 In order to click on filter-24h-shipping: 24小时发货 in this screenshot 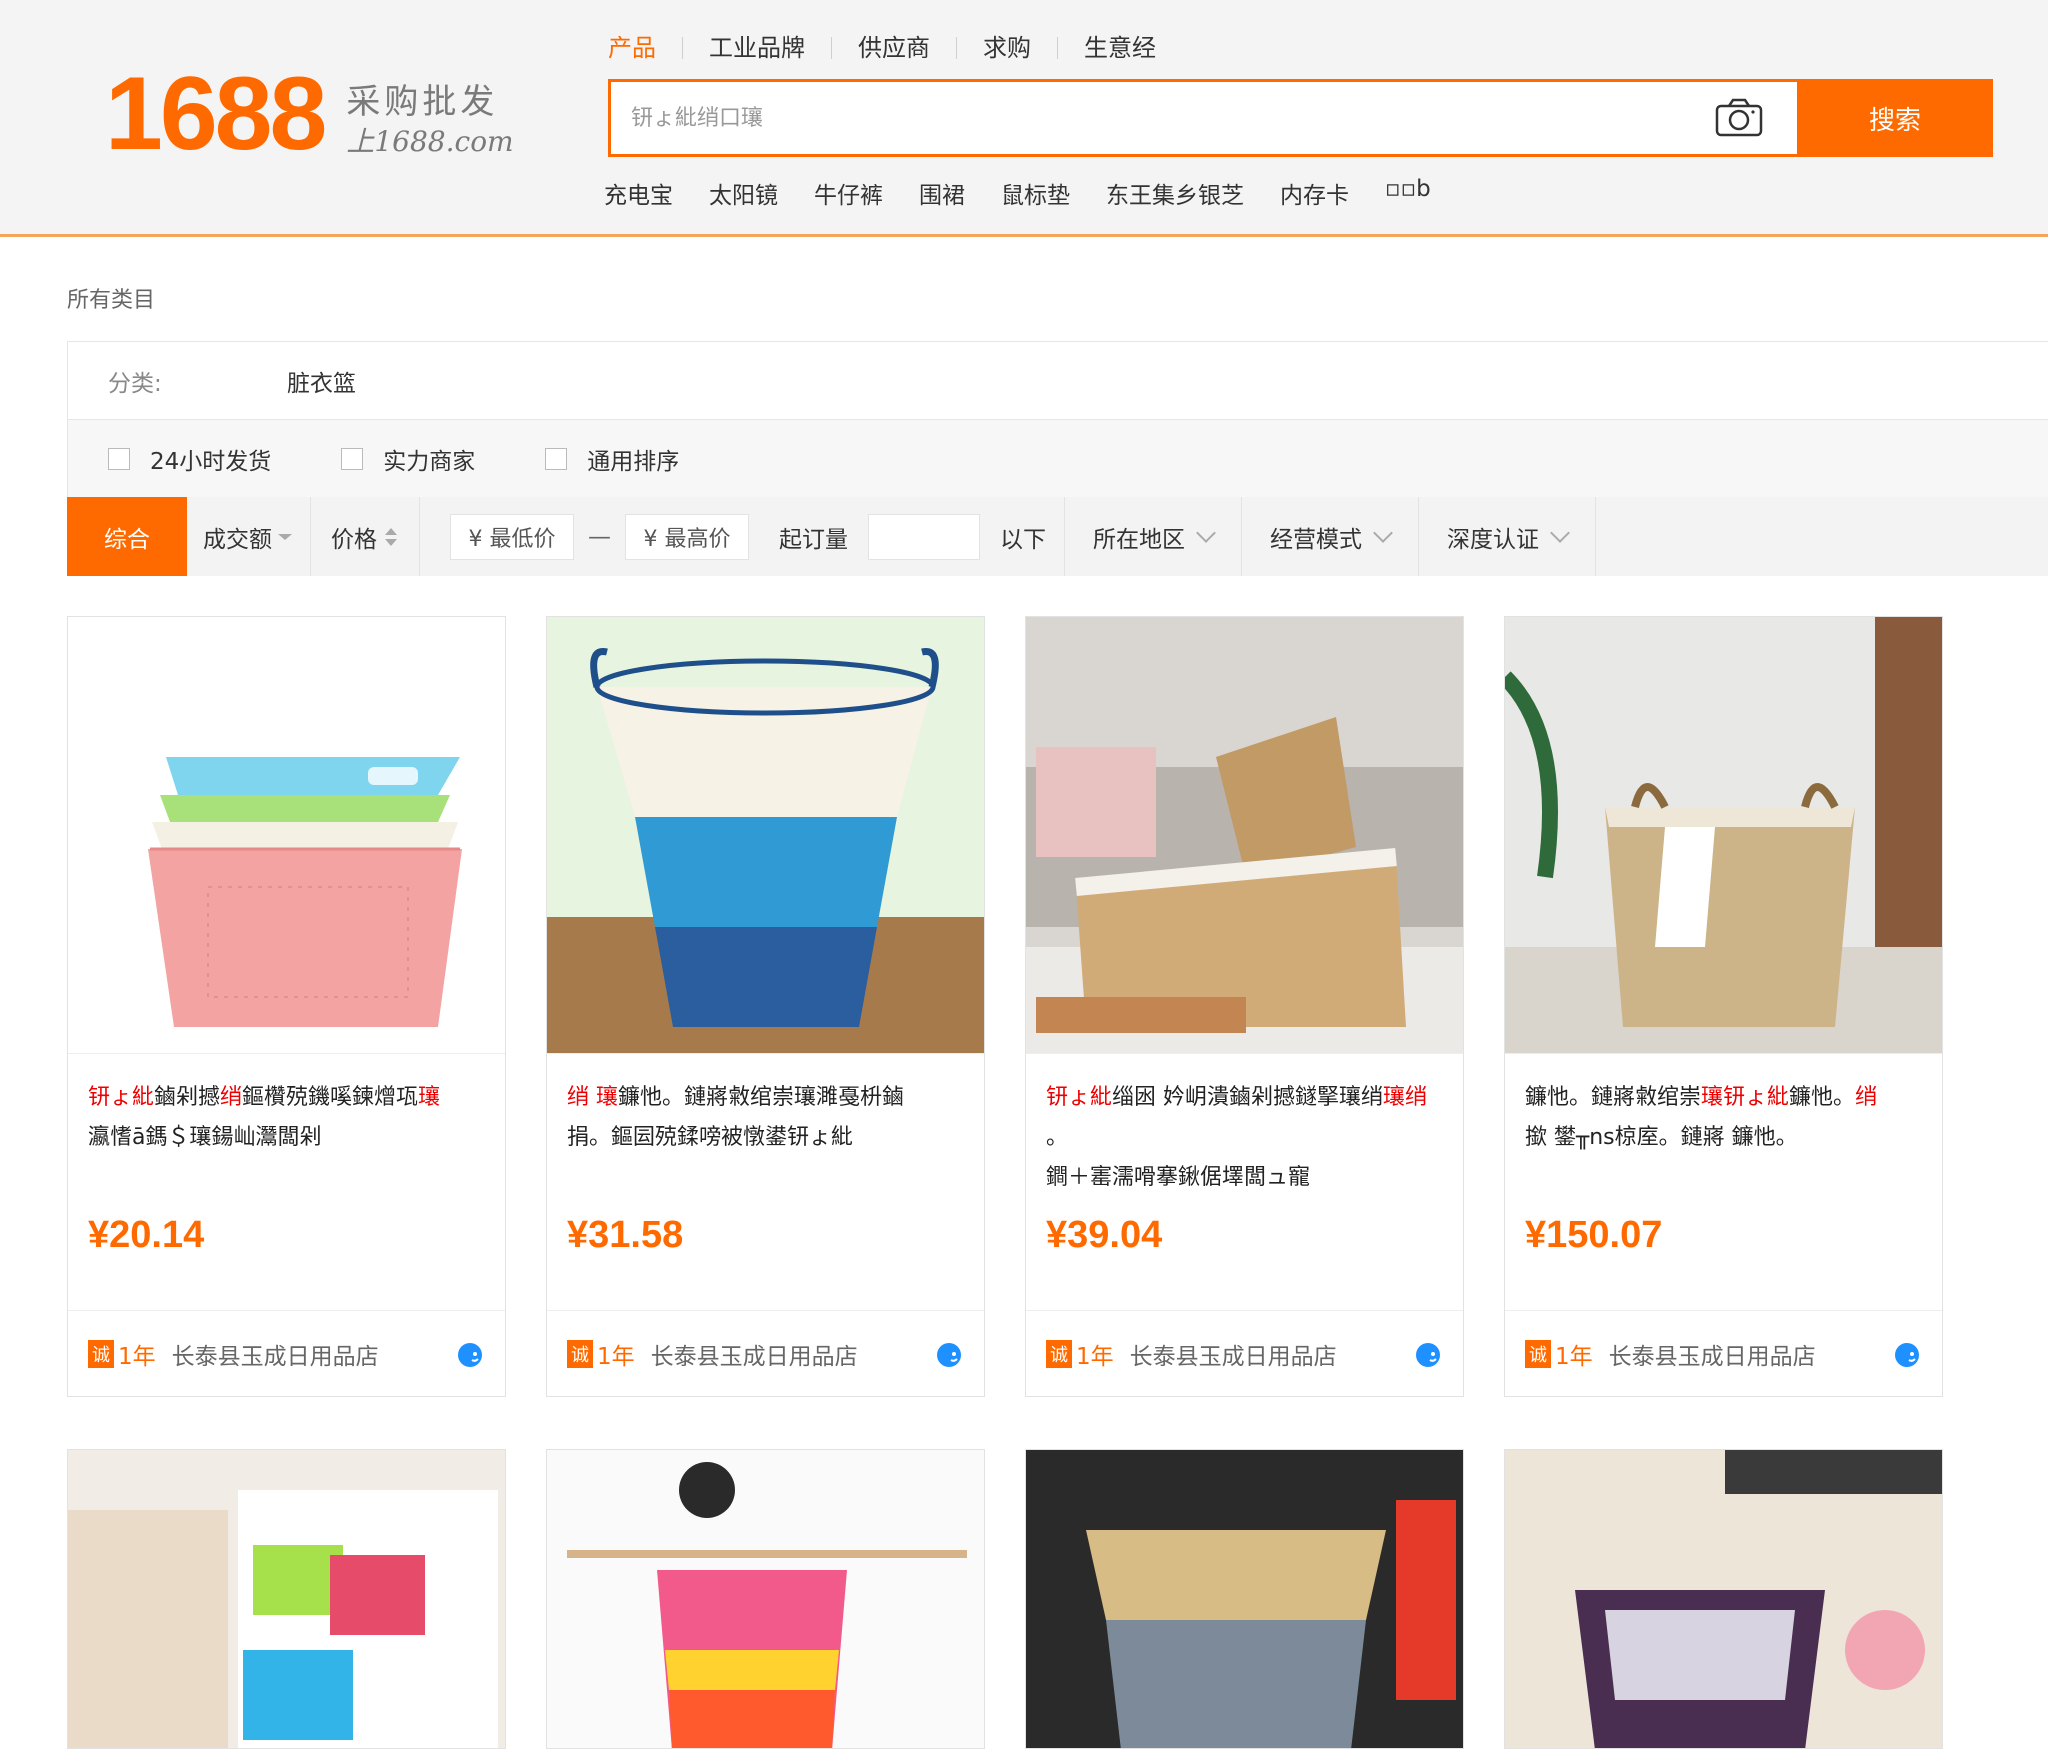, I will do `click(189, 459)`.